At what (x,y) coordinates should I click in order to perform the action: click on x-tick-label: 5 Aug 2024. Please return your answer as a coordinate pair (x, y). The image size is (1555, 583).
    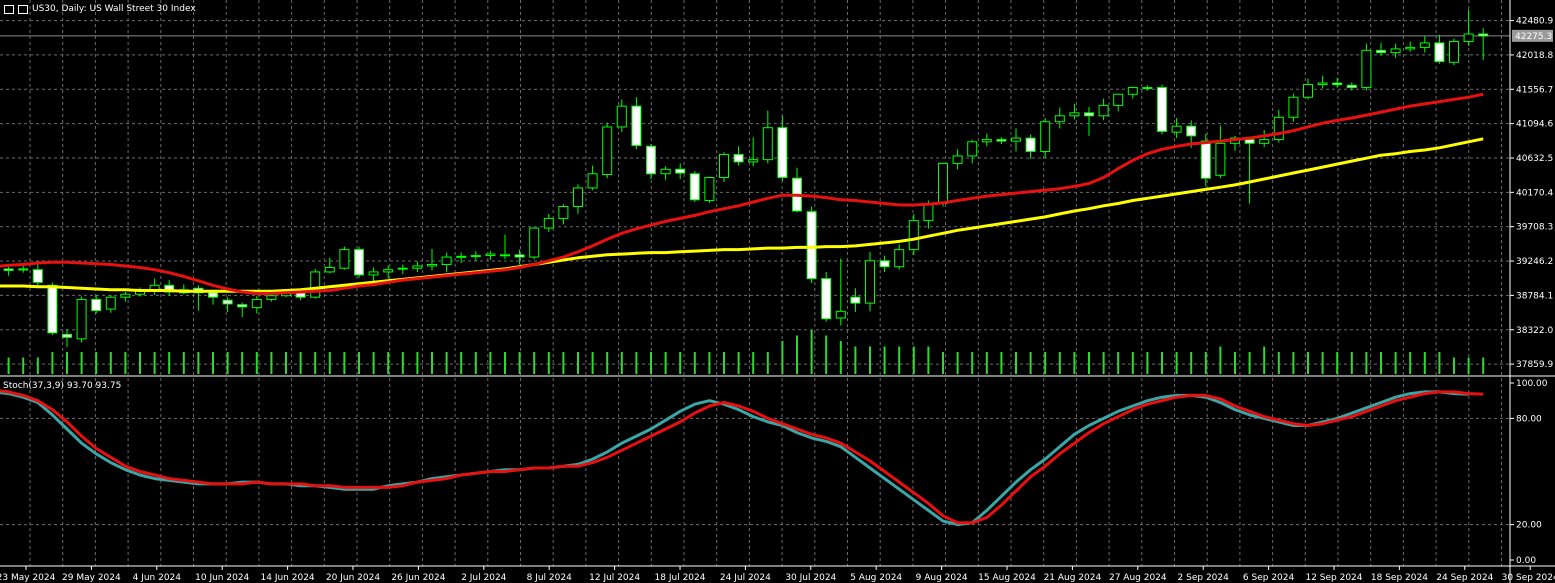
    Looking at the image, I should click on (876, 578).